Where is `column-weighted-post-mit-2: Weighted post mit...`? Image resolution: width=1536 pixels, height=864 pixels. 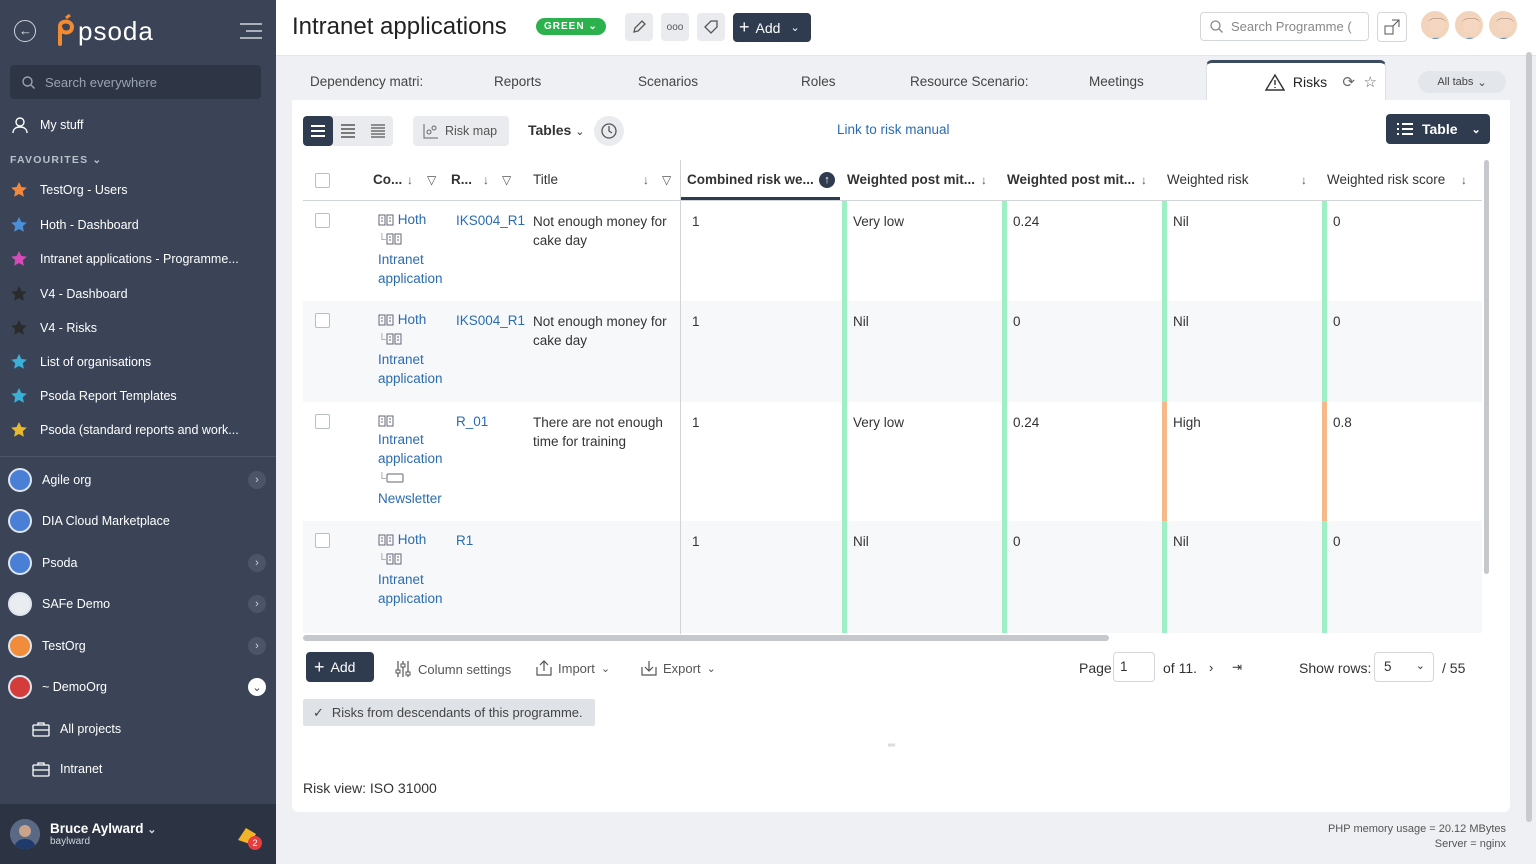
column-weighted-post-mit-2: Weighted post mit... is located at coordinates (1071, 179).